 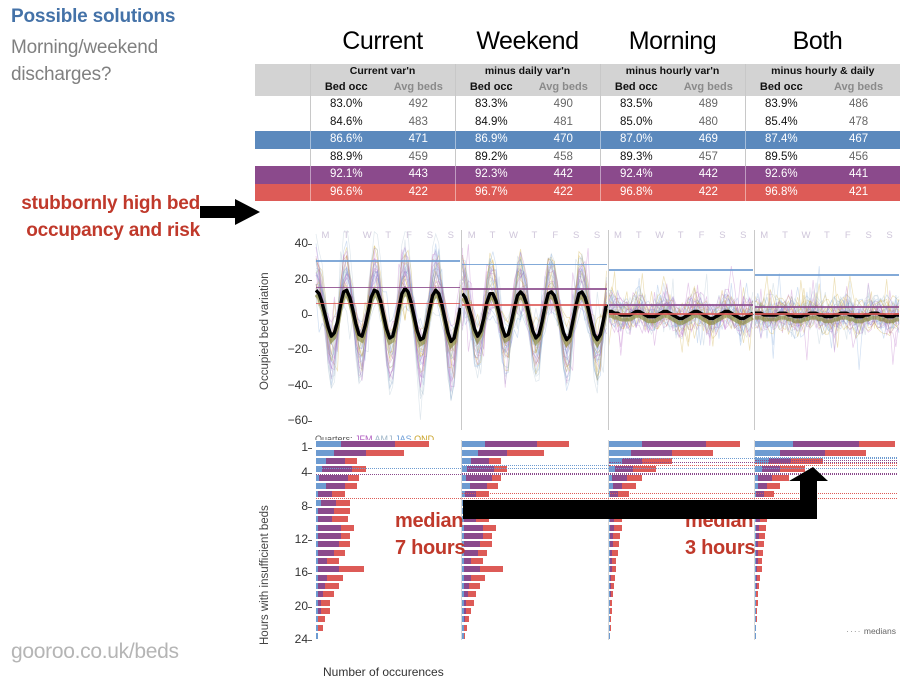 What do you see at coordinates (345, 157) in the screenshot?
I see `table-cell-bed-occ: 88.9%` at bounding box center [345, 157].